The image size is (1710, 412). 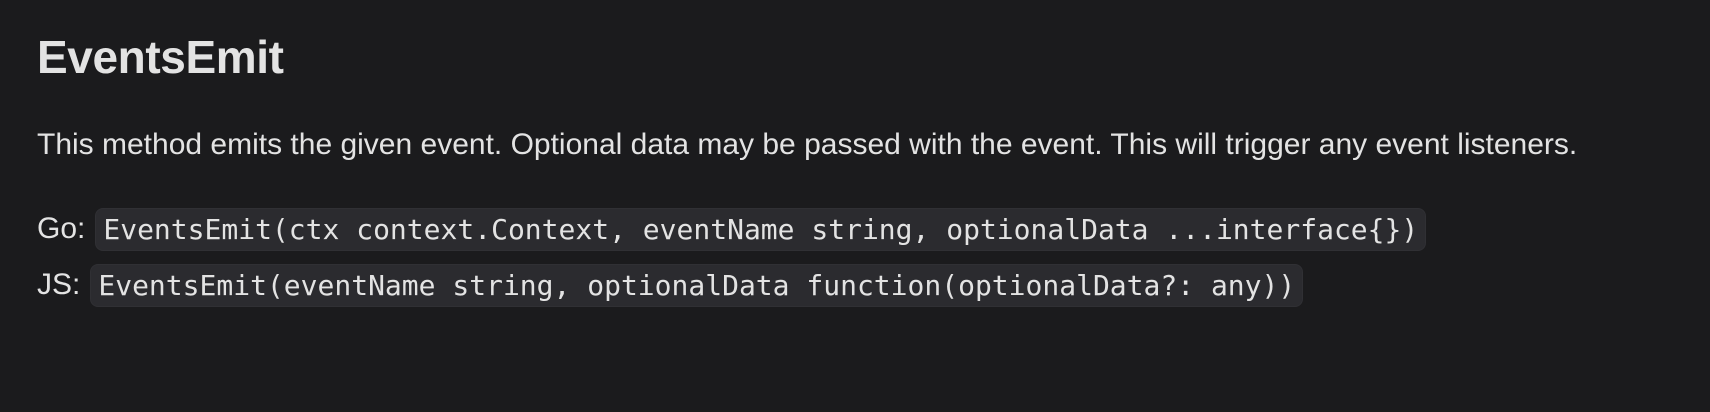 What do you see at coordinates (160, 57) in the screenshot?
I see `section-heading: EventsEmit` at bounding box center [160, 57].